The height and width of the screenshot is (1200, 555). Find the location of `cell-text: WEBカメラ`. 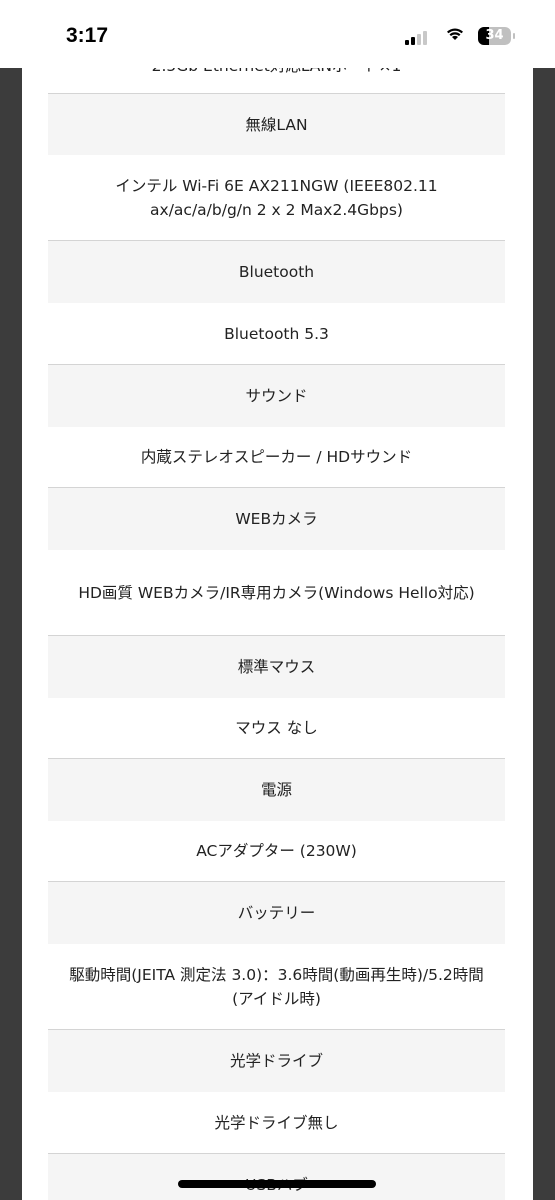

cell-text: WEBカメラ is located at coordinates (276, 519).